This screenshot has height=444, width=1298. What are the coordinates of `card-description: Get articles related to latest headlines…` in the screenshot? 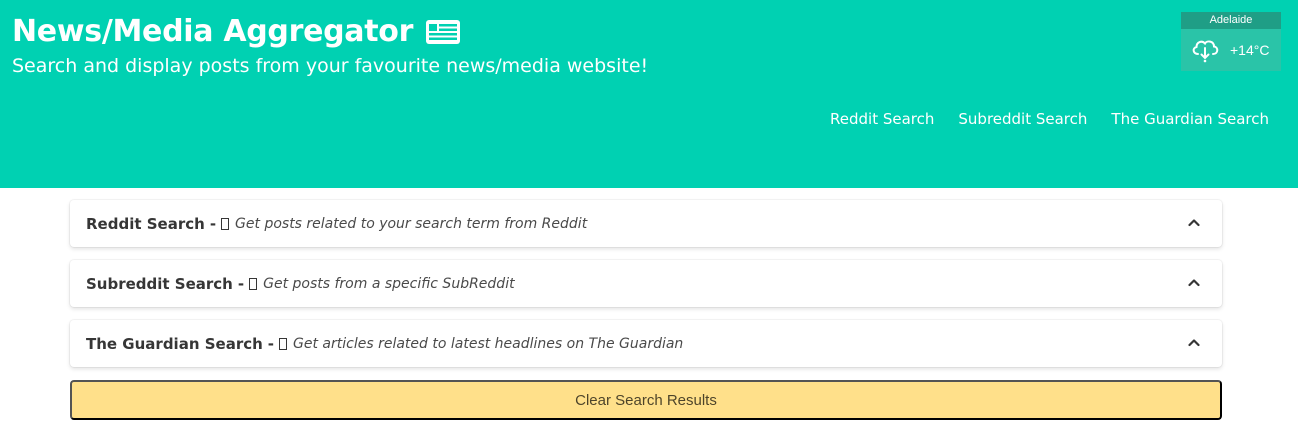 It's located at (488, 343).